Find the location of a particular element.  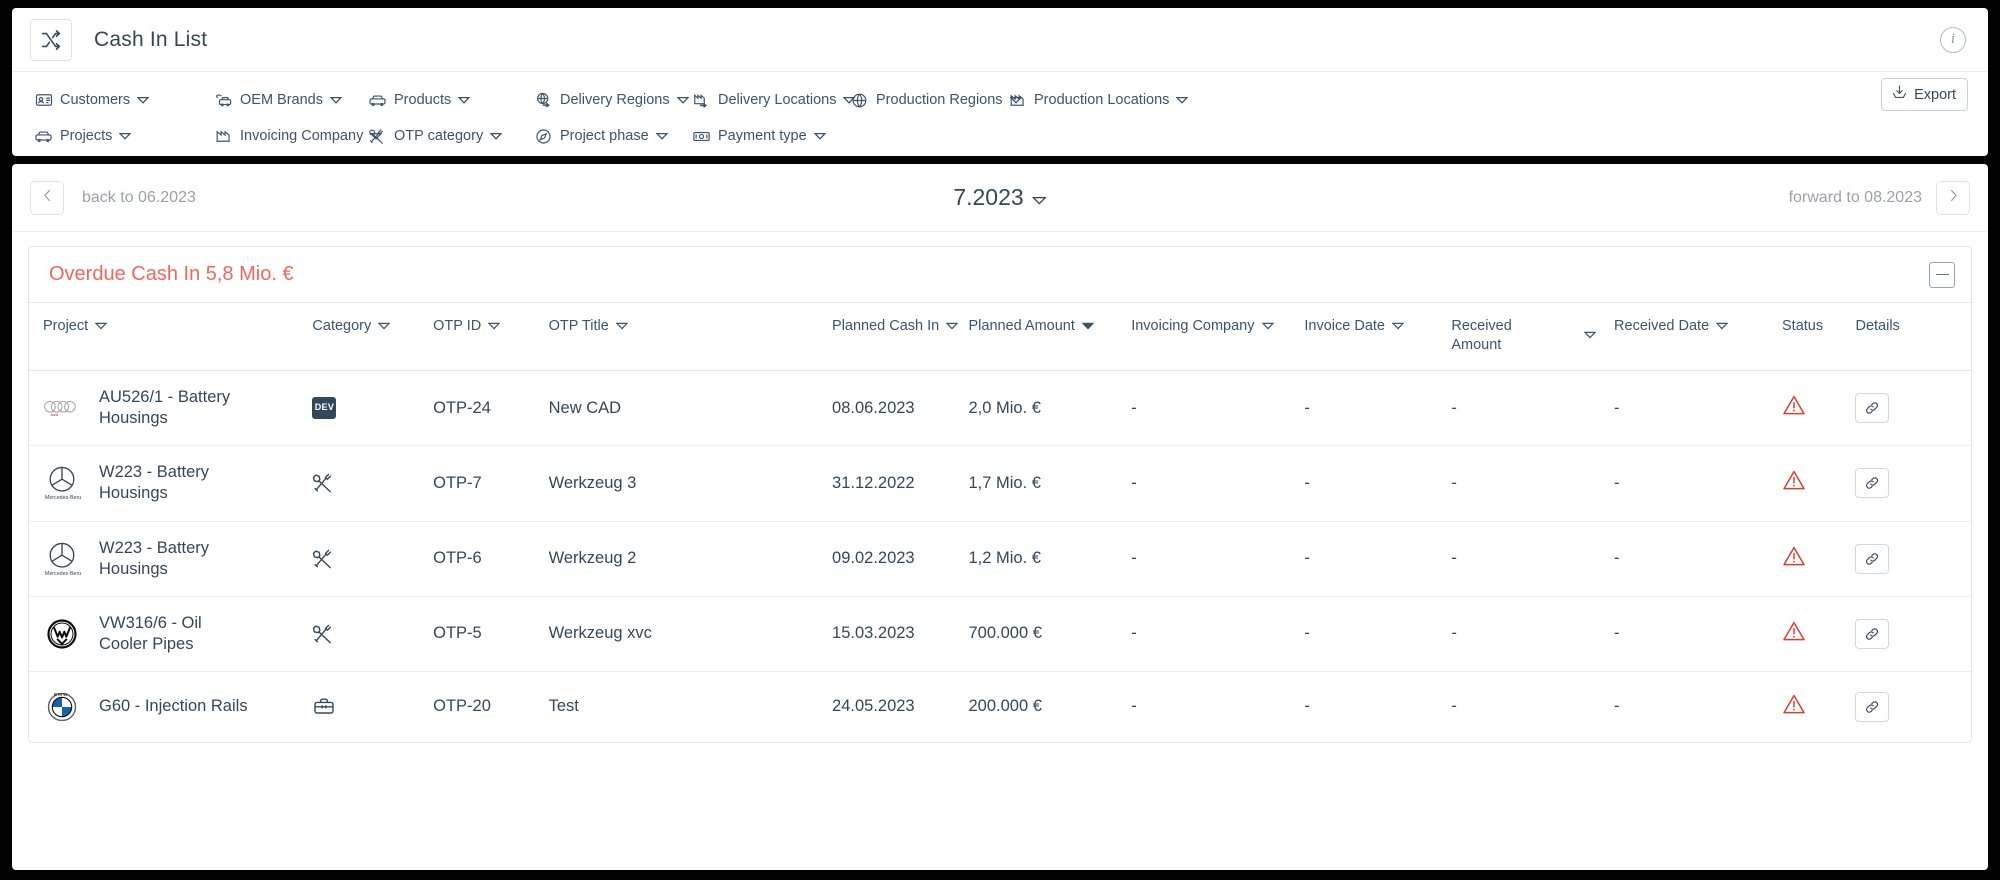

cell-otp-id: OTP-7 is located at coordinates (491, 483).